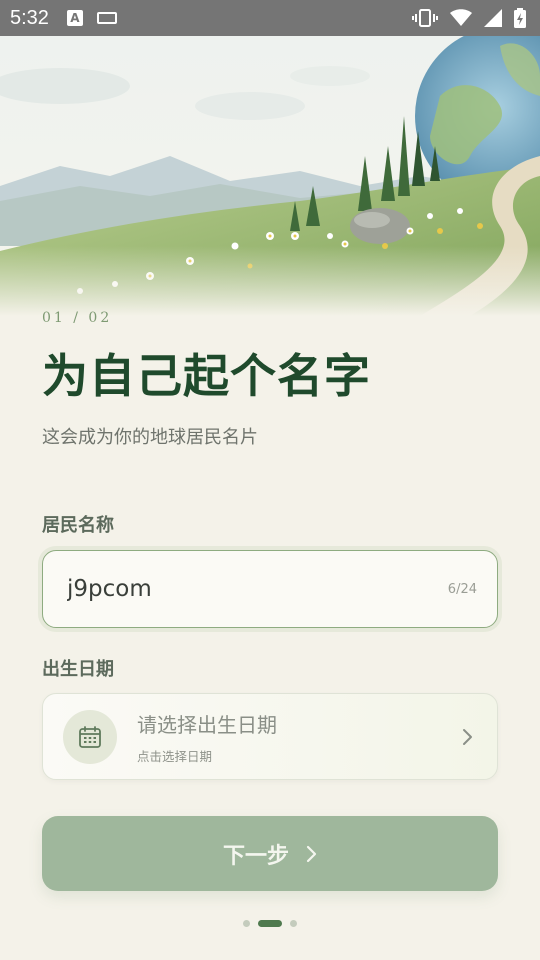 Image resolution: width=540 pixels, height=960 pixels. What do you see at coordinates (520, 18) in the screenshot?
I see `battery-charging-icon` at bounding box center [520, 18].